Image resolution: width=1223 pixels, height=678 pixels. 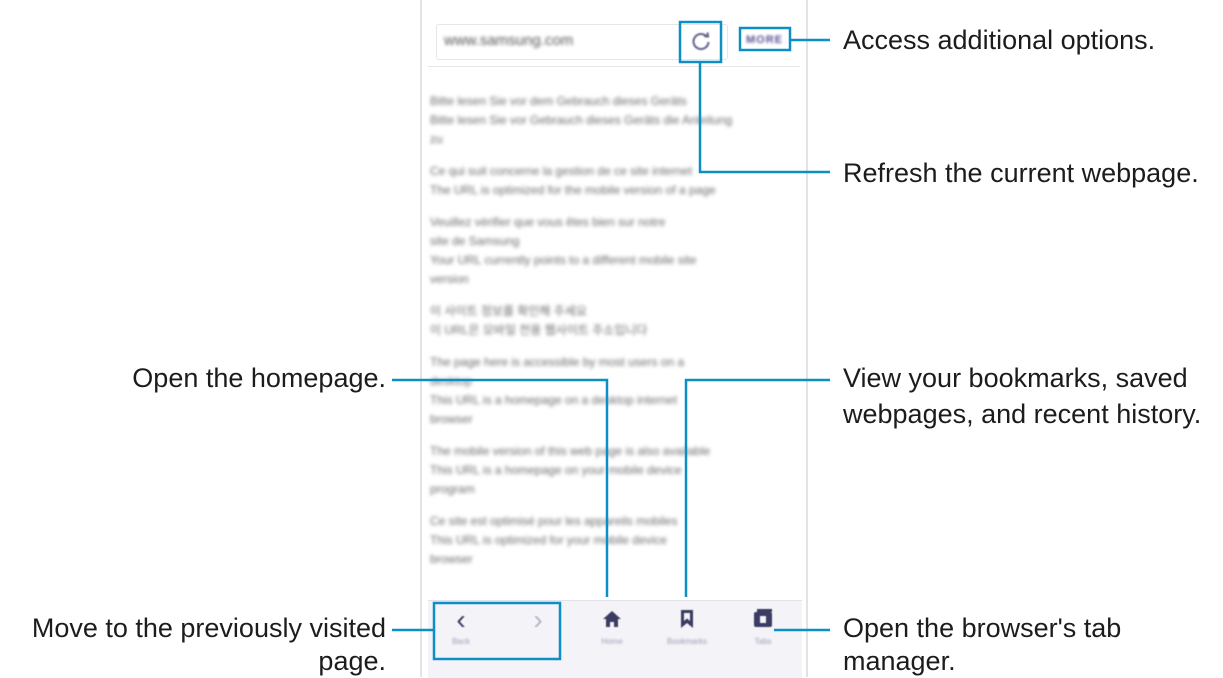 What do you see at coordinates (208, 628) in the screenshot?
I see `back-callout-label-1: Move to the previously visited` at bounding box center [208, 628].